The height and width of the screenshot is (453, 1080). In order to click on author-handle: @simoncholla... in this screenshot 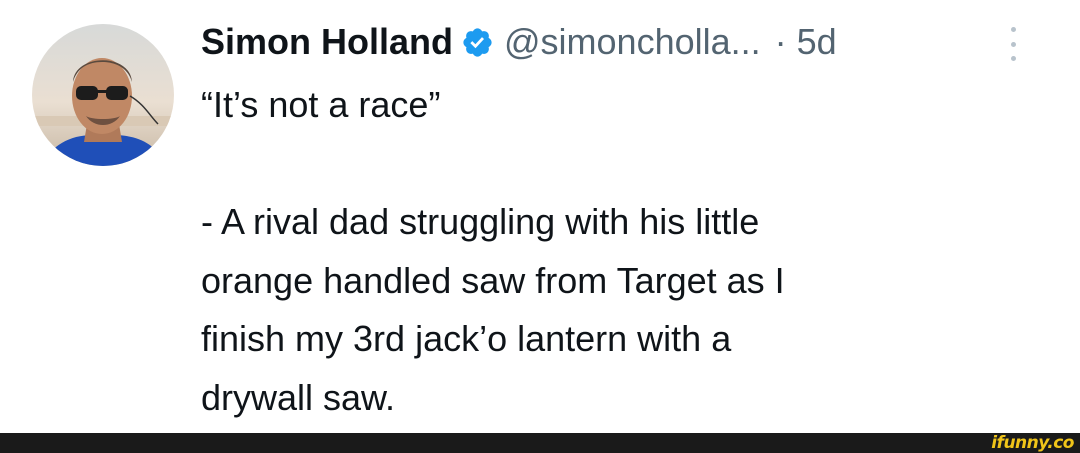, I will do `click(632, 42)`.